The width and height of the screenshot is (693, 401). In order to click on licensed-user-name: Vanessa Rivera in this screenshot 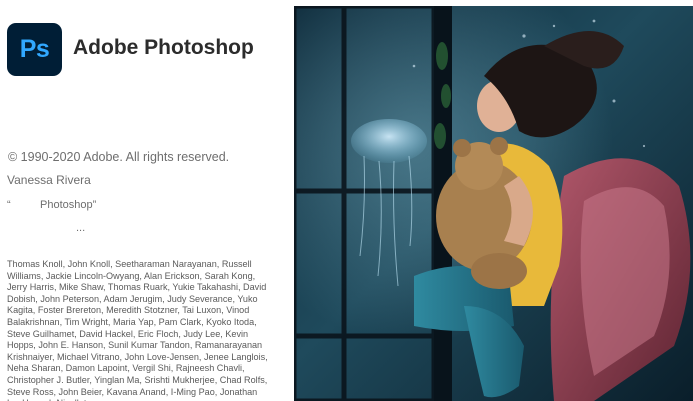, I will do `click(49, 180)`.